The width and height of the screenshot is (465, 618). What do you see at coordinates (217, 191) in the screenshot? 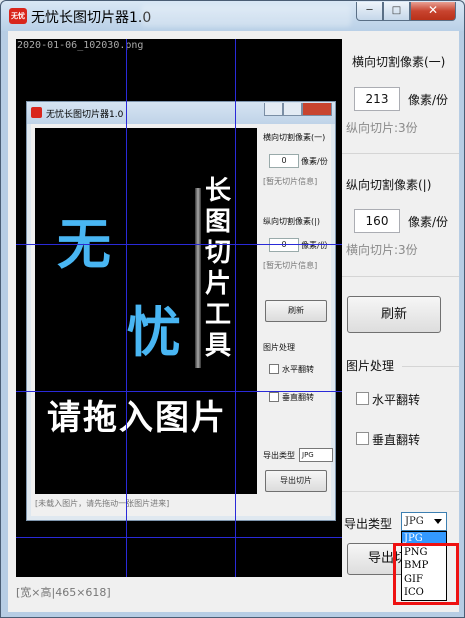
I see `poster-vertical-char: 长` at bounding box center [217, 191].